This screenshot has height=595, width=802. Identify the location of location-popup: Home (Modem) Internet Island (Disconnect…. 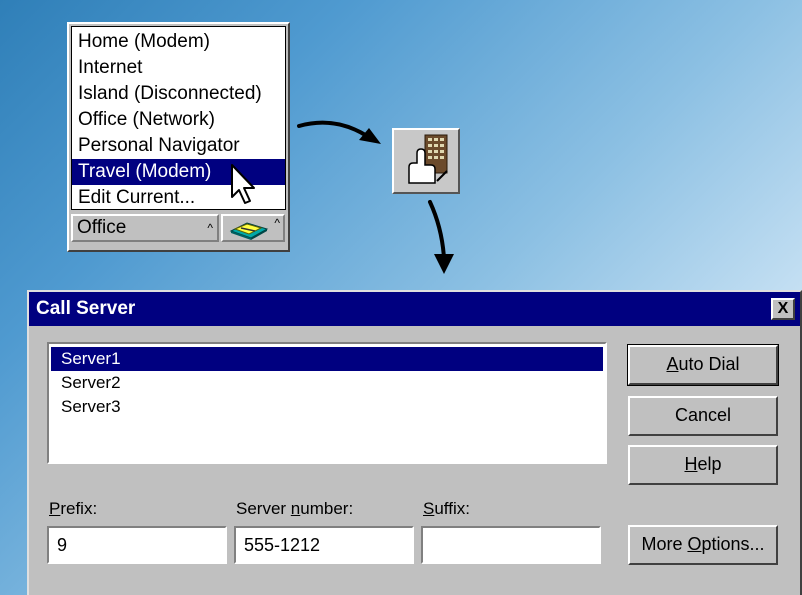
(178, 137).